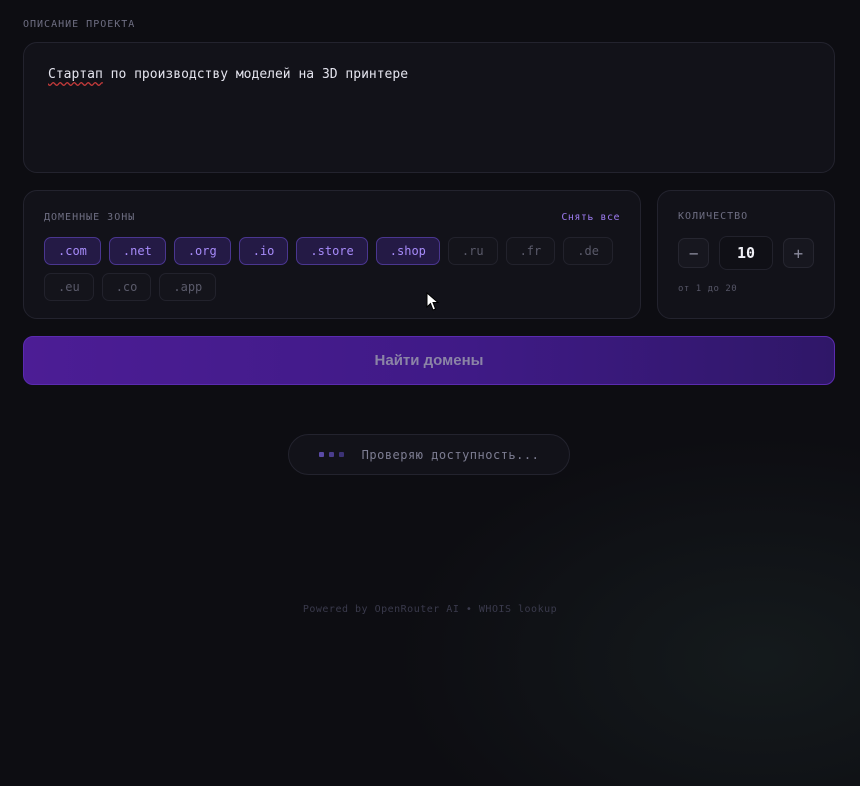  What do you see at coordinates (202, 251) in the screenshot?
I see `zone-chip: .org` at bounding box center [202, 251].